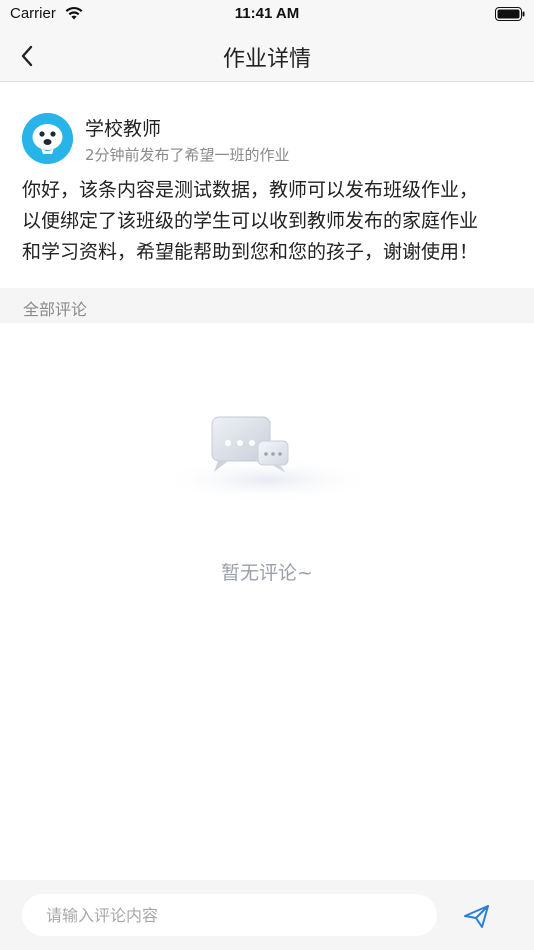 Image resolution: width=534 pixels, height=950 pixels. I want to click on post-body-line: 以便绑定了该班级的学生可以收到教师发布的家庭作业, so click(250, 221).